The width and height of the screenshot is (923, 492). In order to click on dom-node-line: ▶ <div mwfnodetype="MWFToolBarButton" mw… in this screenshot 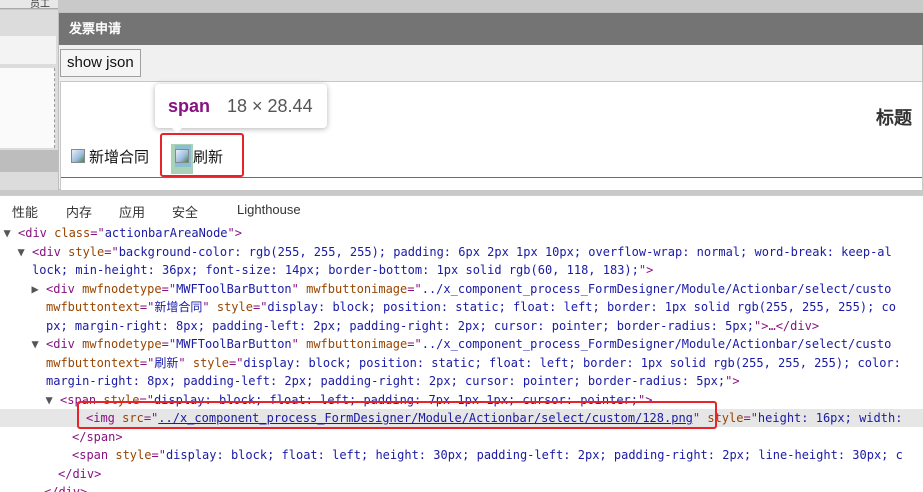, I will do `click(446, 289)`.